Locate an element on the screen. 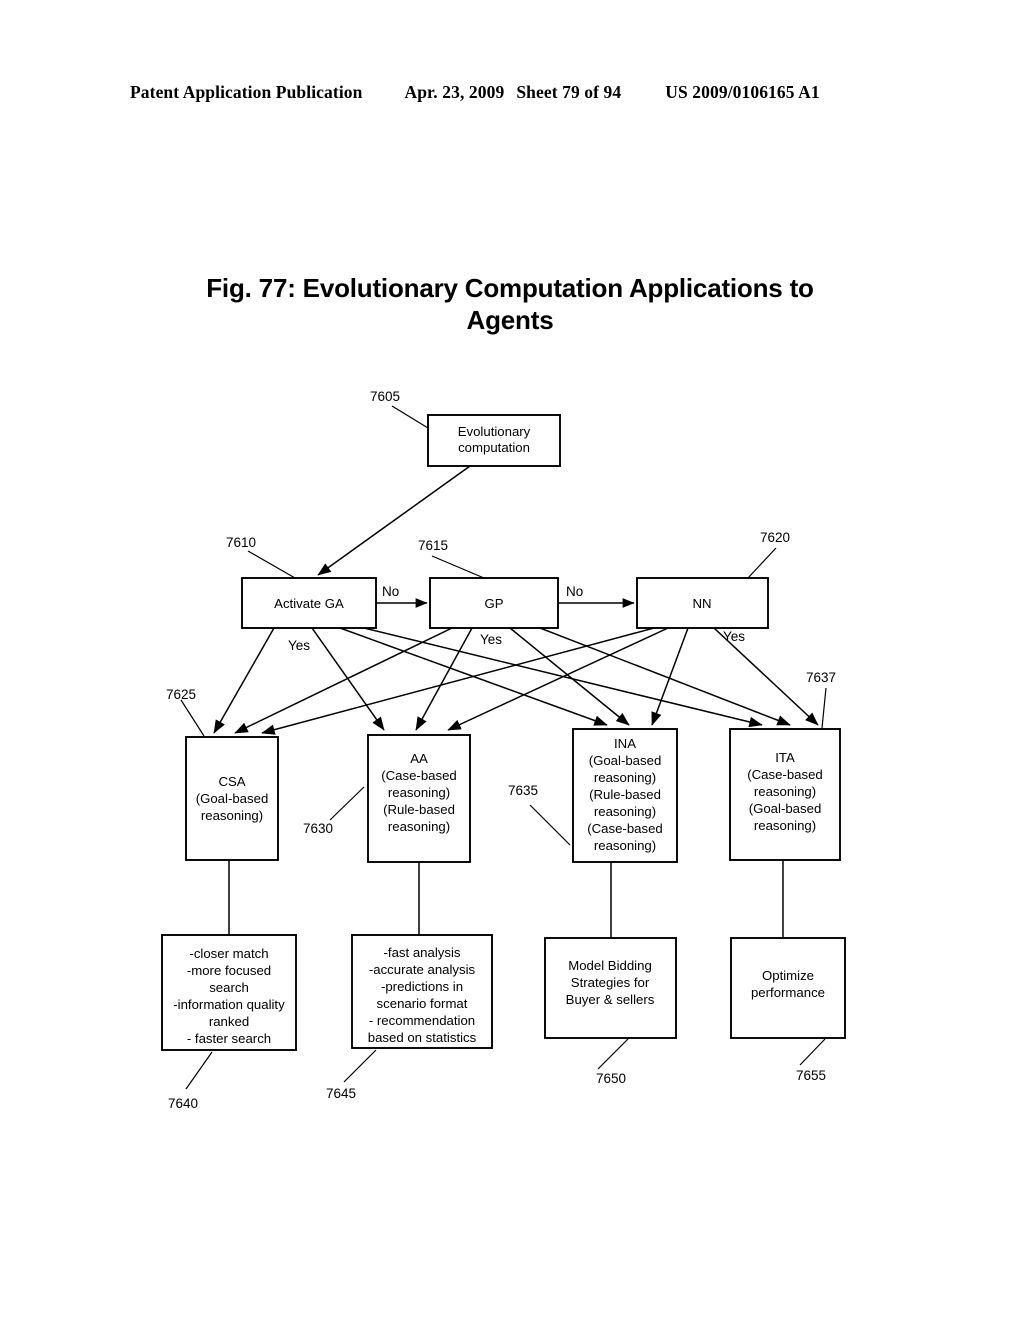 The height and width of the screenshot is (1320, 1024). node-ita-line-2: (Case-based is located at coordinates (785, 774).